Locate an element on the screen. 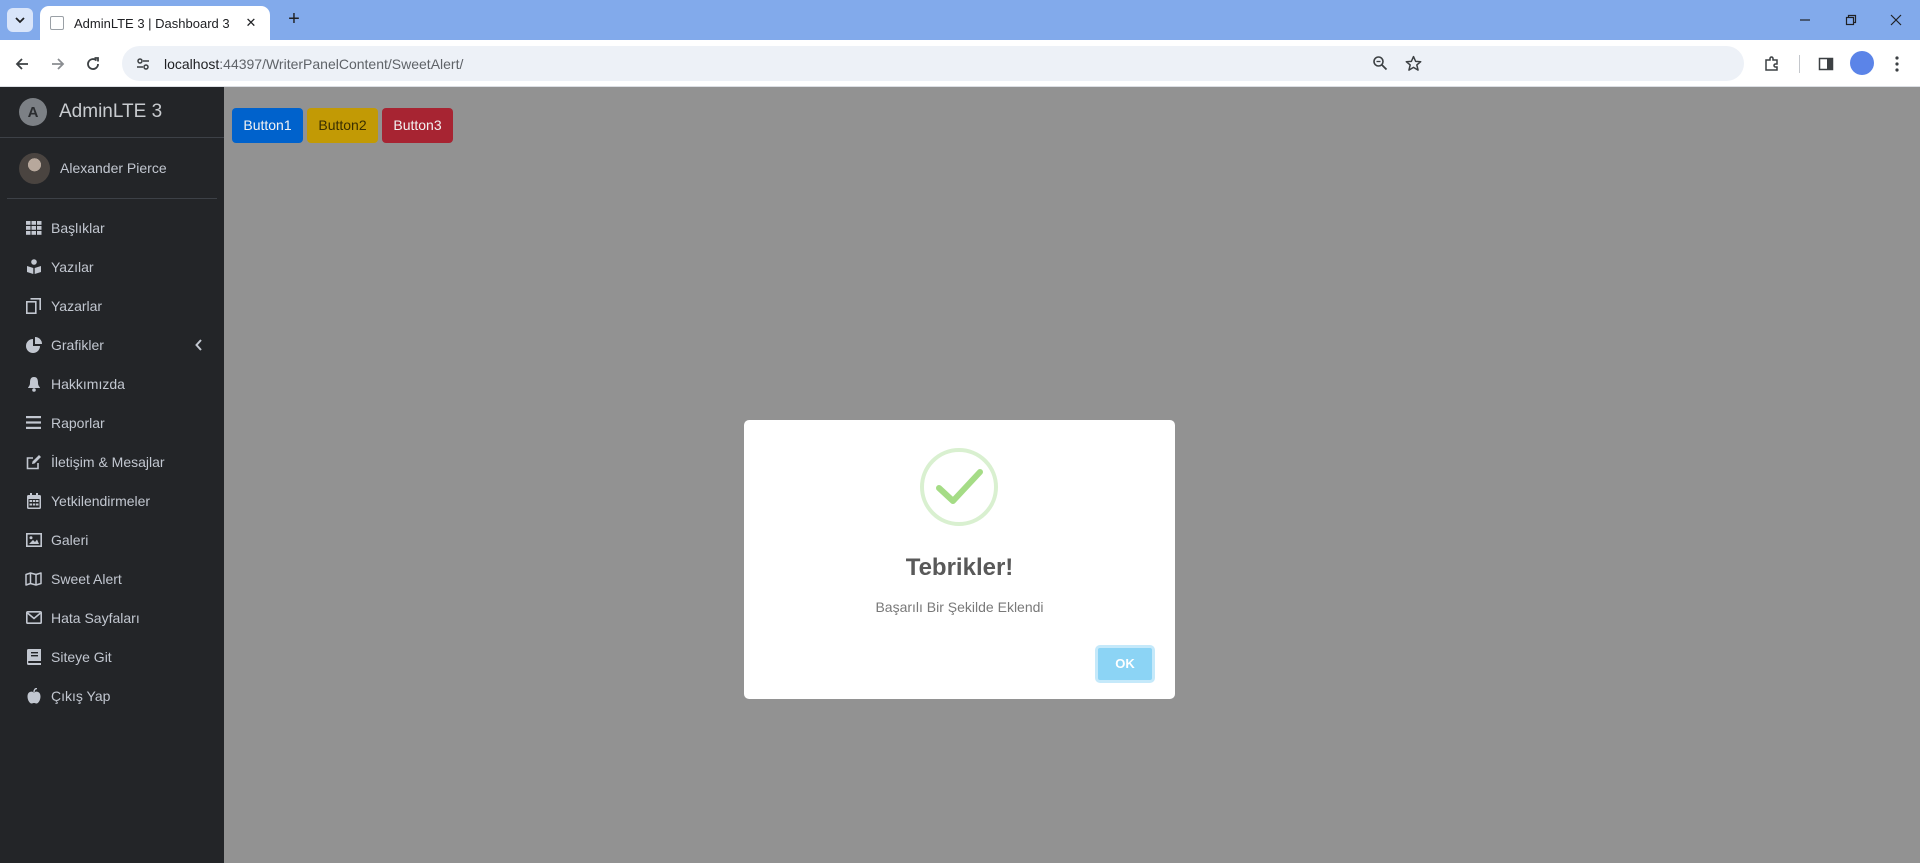 The image size is (1920, 863). sidebar-item-label: Başlıklar is located at coordinates (78, 227).